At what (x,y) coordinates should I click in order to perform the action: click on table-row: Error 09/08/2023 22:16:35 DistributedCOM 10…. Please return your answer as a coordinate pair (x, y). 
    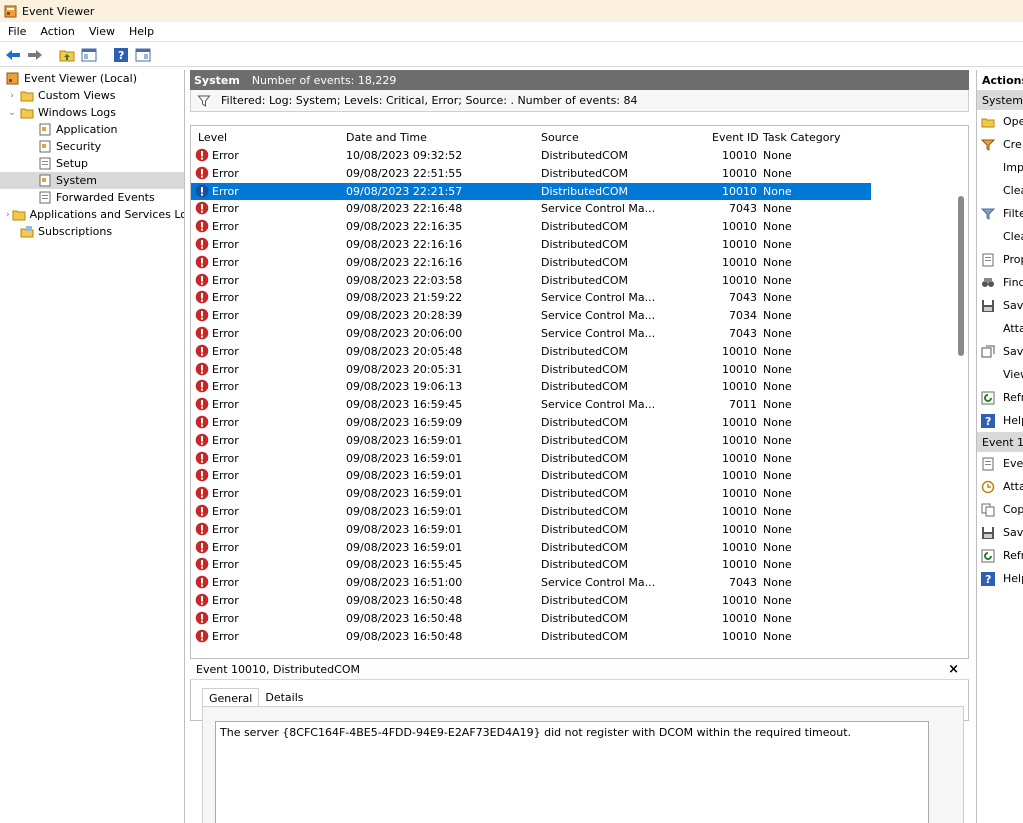
    Looking at the image, I should click on (531, 227).